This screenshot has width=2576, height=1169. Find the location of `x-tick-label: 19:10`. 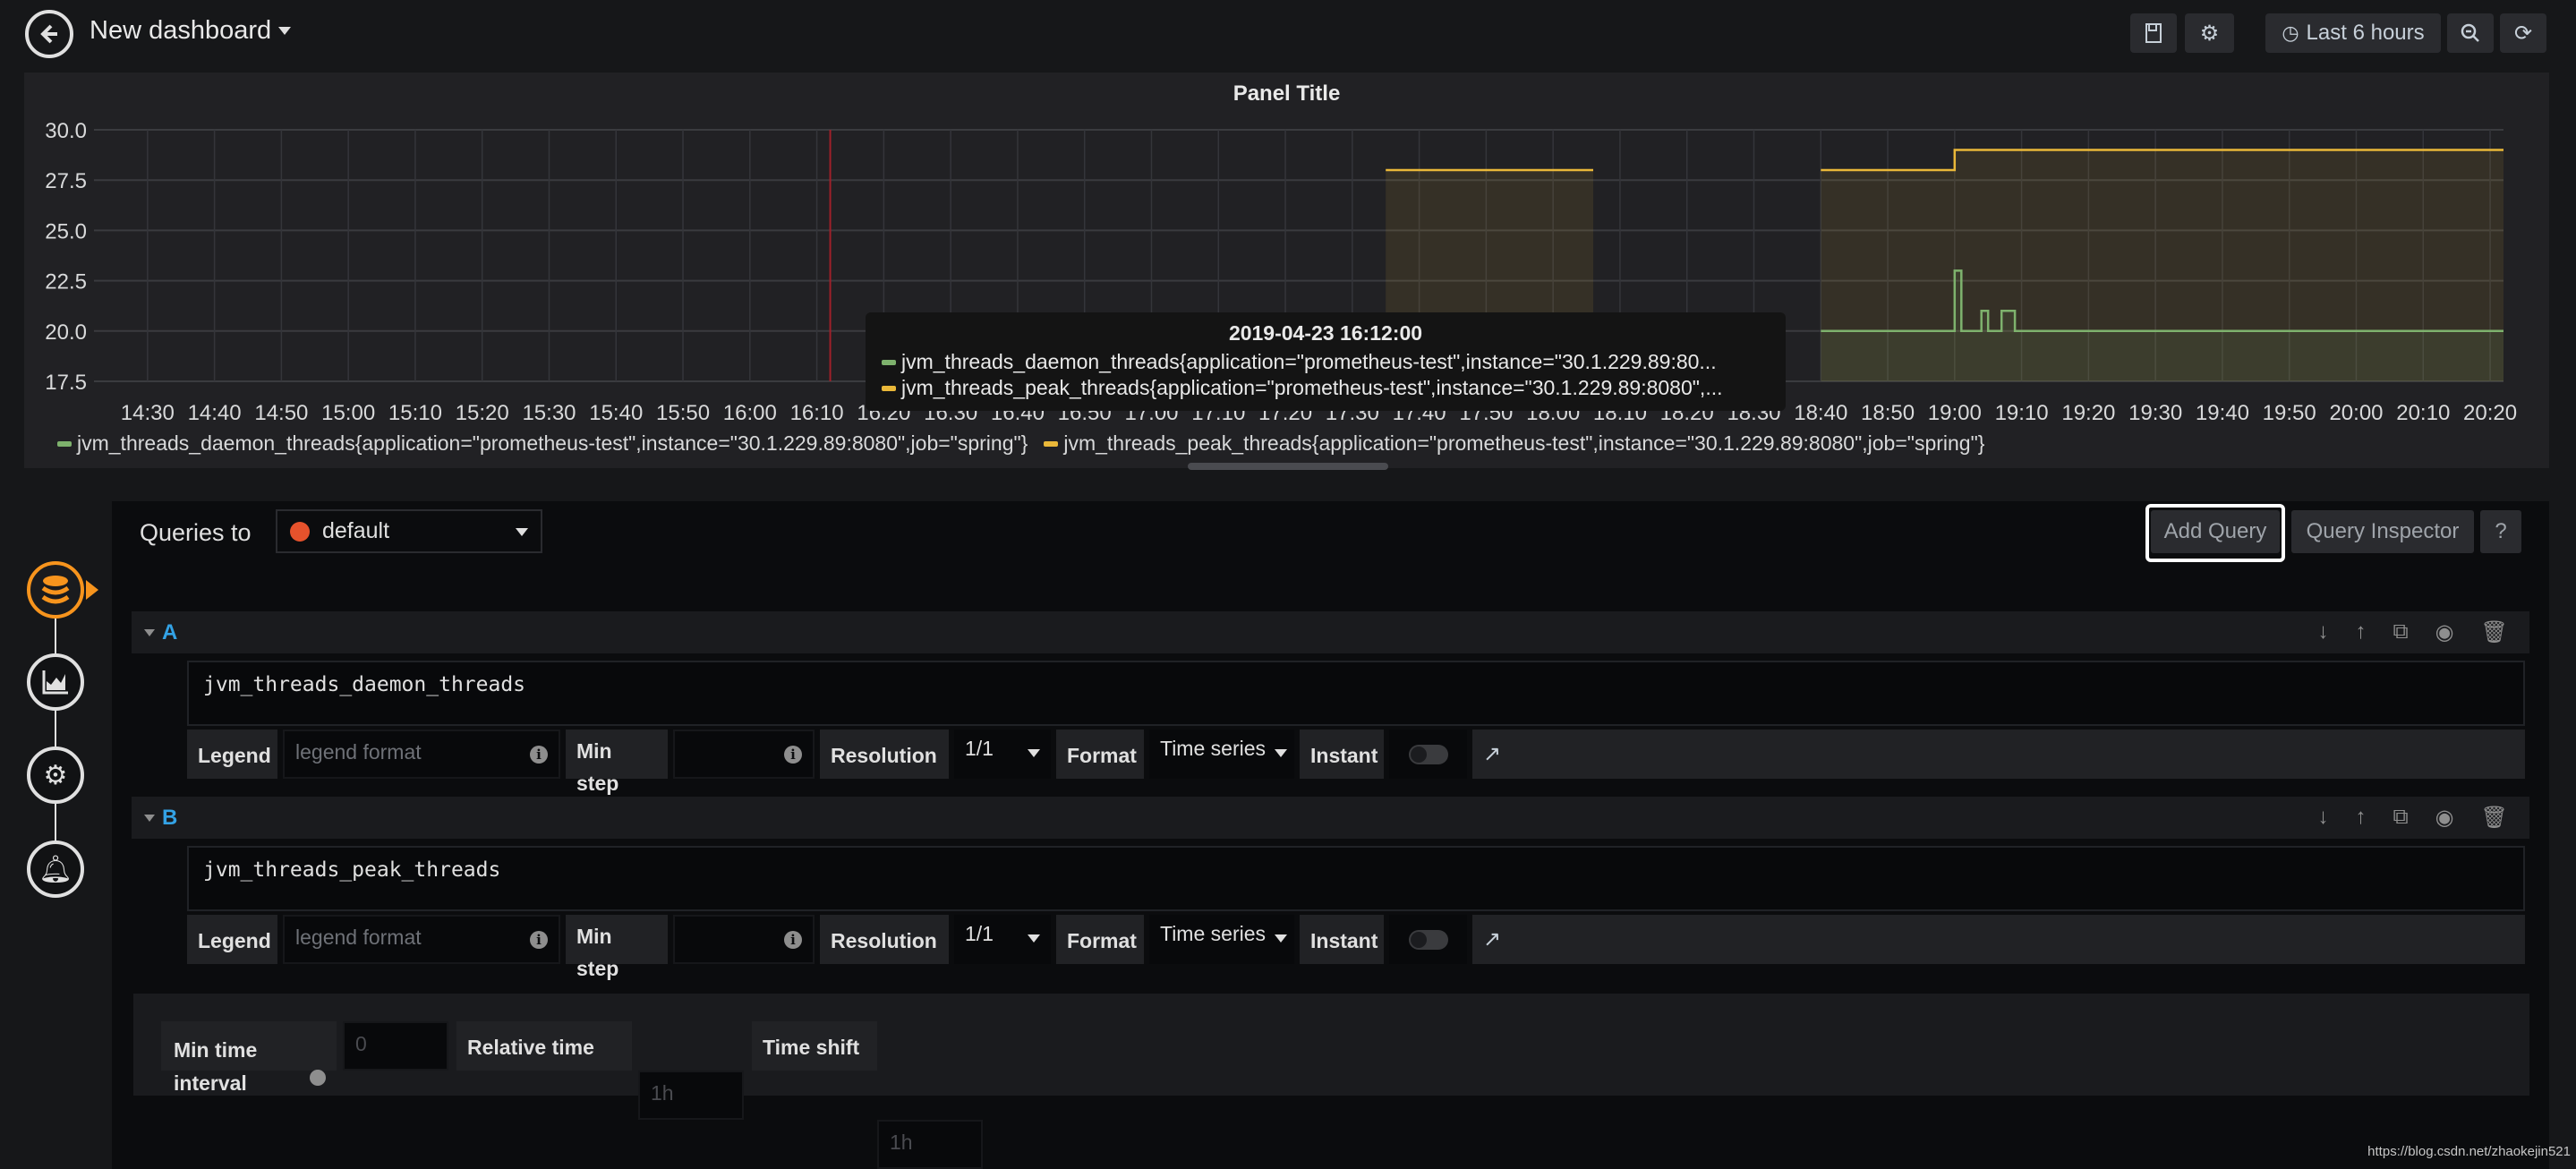

x-tick-label: 19:10 is located at coordinates (2022, 413).